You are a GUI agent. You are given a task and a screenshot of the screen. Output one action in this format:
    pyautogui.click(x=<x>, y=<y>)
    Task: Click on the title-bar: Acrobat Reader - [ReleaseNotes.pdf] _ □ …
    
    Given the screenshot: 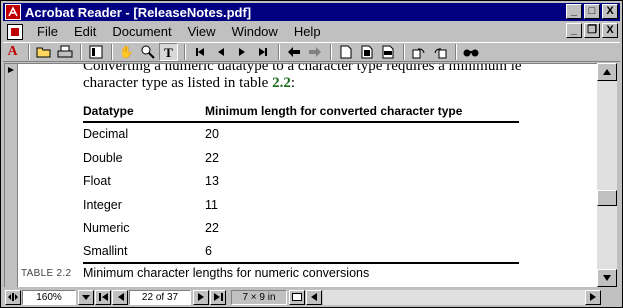 What is the action you would take?
    pyautogui.click(x=311, y=12)
    